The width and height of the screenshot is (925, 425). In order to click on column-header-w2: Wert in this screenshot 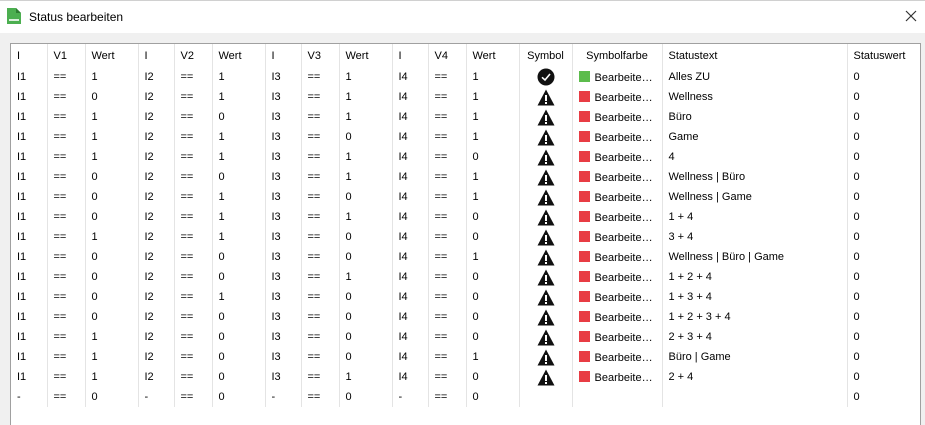, I will do `click(239, 55)`.